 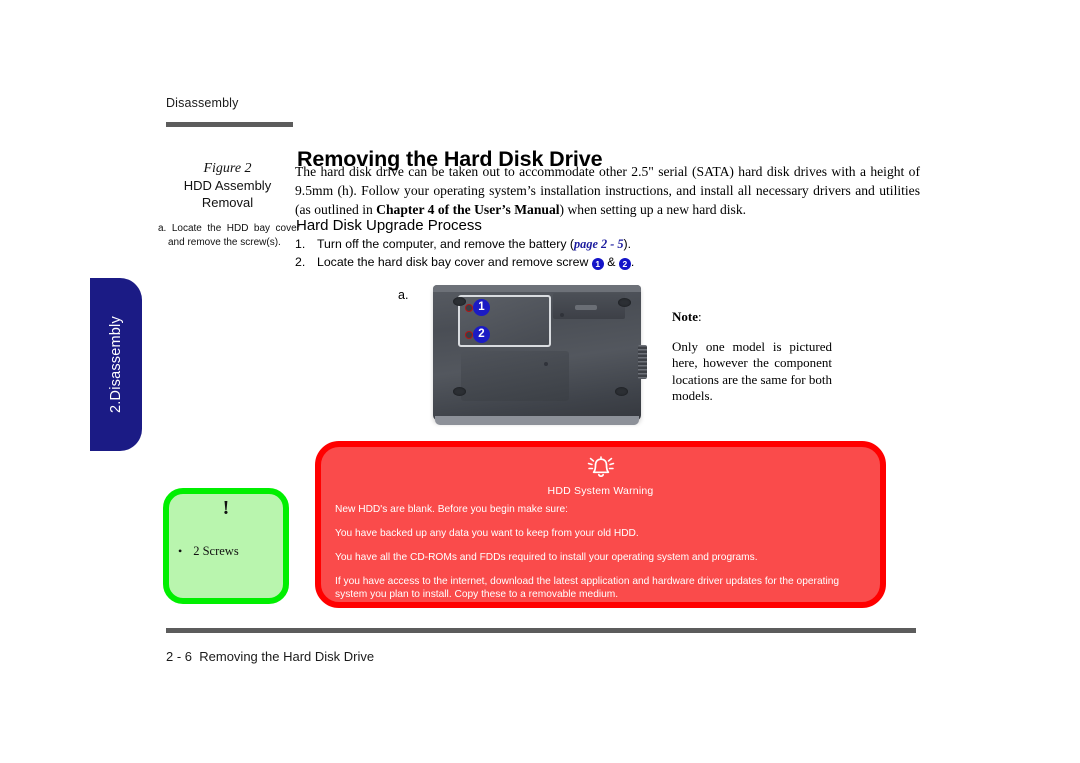 What do you see at coordinates (226, 508) in the screenshot?
I see `exclamation-icon: !` at bounding box center [226, 508].